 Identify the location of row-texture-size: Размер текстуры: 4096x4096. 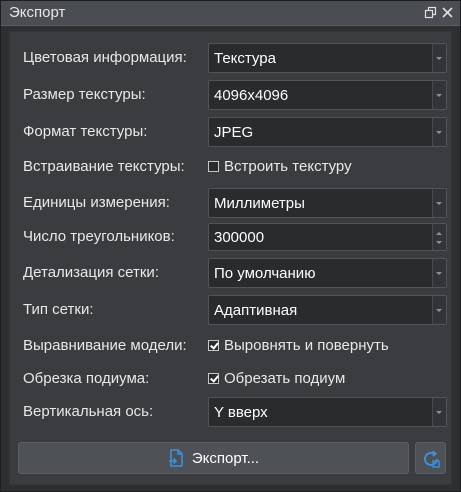
(235, 95).